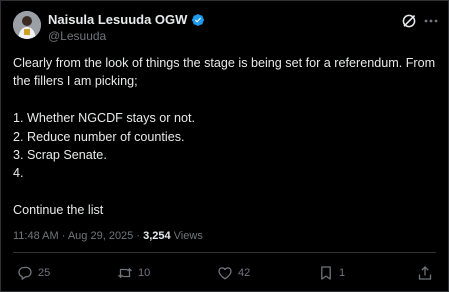 Image resolution: width=449 pixels, height=292 pixels. Describe the element at coordinates (225, 273) in the screenshot. I see `like-icon` at that location.